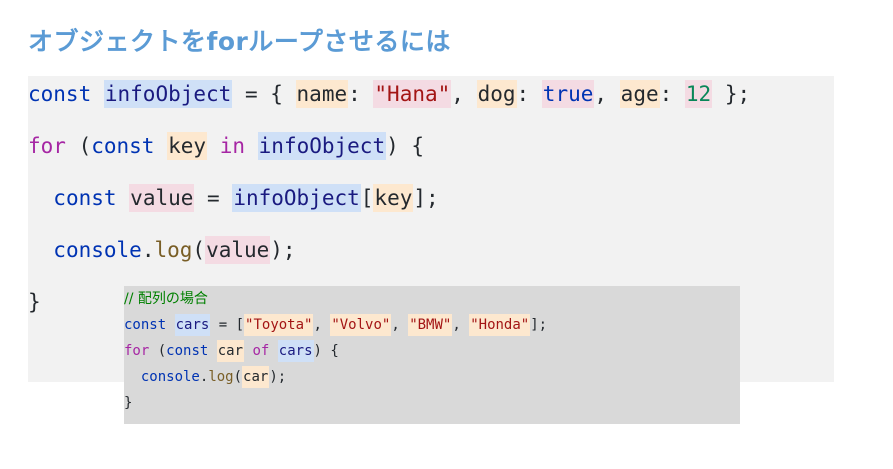 The image size is (893, 469). I want to click on code-token: "Toyota", so click(279, 325).